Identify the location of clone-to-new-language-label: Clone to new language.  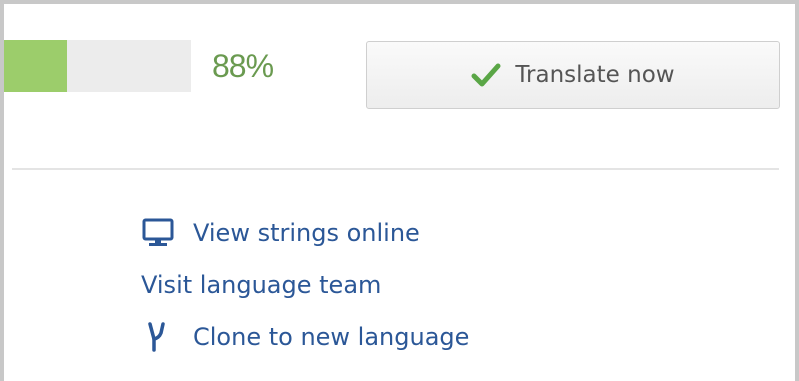
(331, 337).